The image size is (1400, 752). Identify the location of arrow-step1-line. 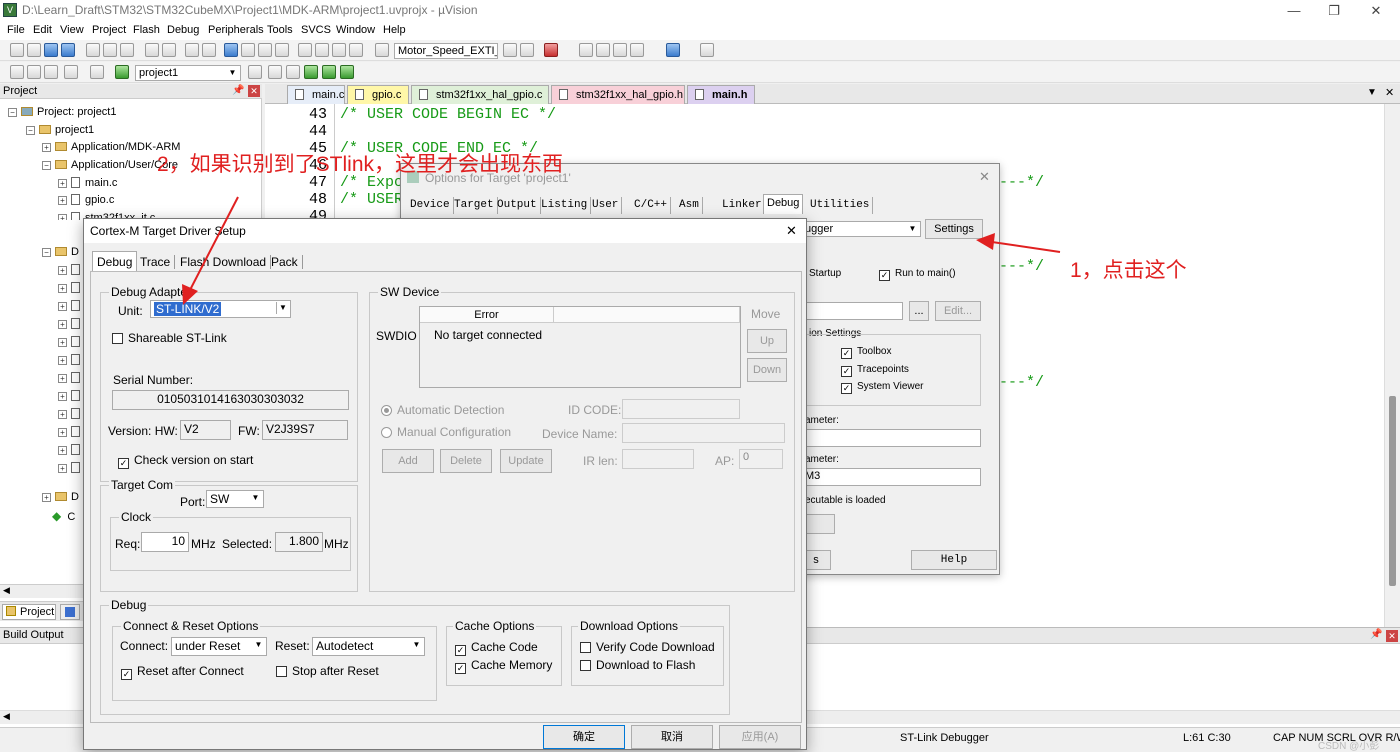
(1026, 247).